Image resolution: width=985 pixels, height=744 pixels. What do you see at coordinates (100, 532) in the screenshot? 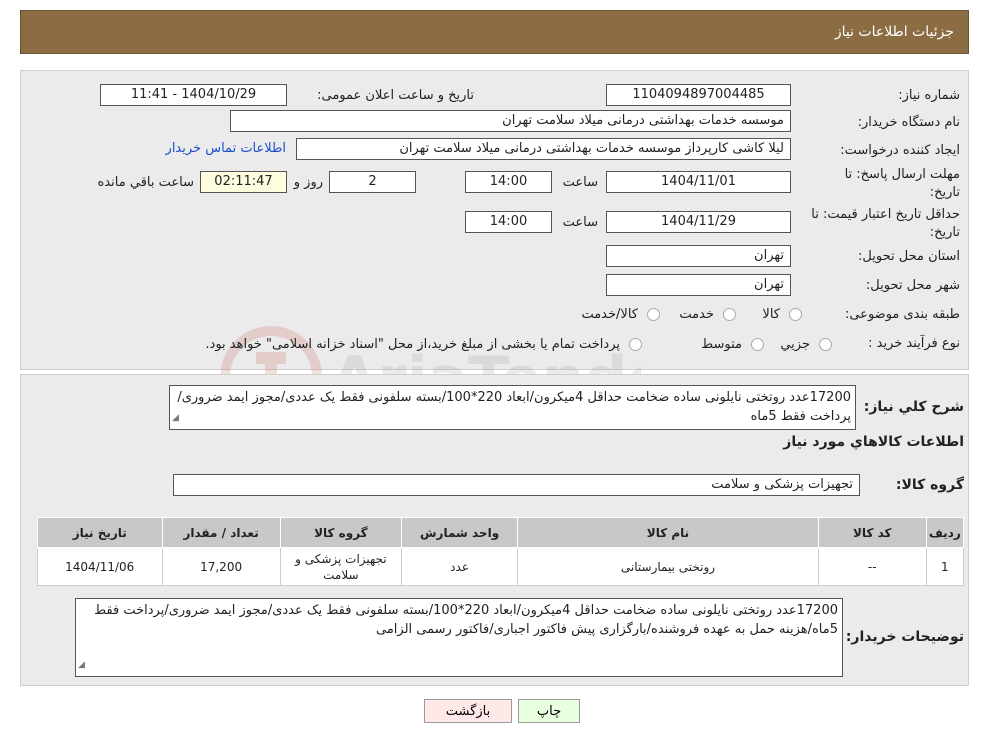
I see `col-date: تاریخ نیاز` at bounding box center [100, 532].